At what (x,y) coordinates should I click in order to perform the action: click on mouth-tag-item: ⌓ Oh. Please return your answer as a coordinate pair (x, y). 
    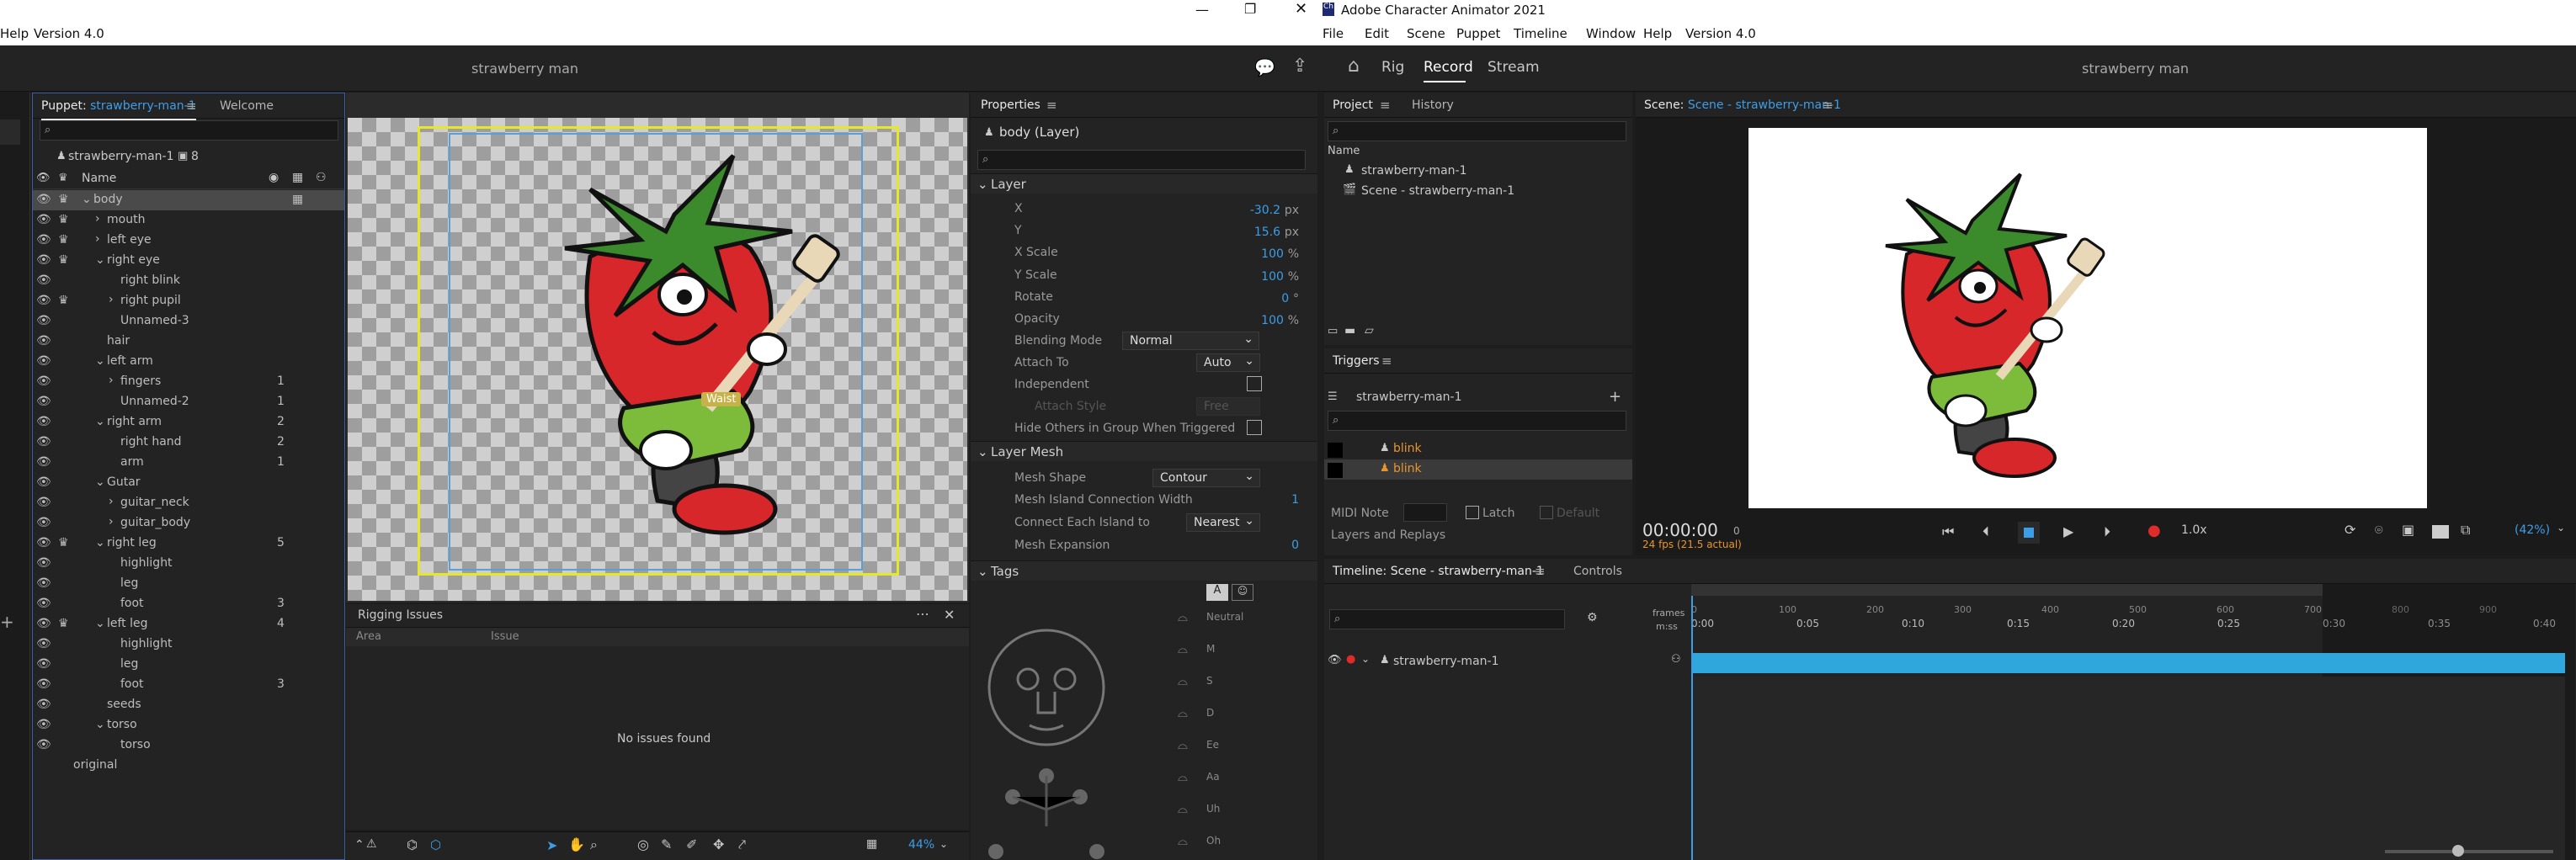
    Looking at the image, I should click on (1245, 844).